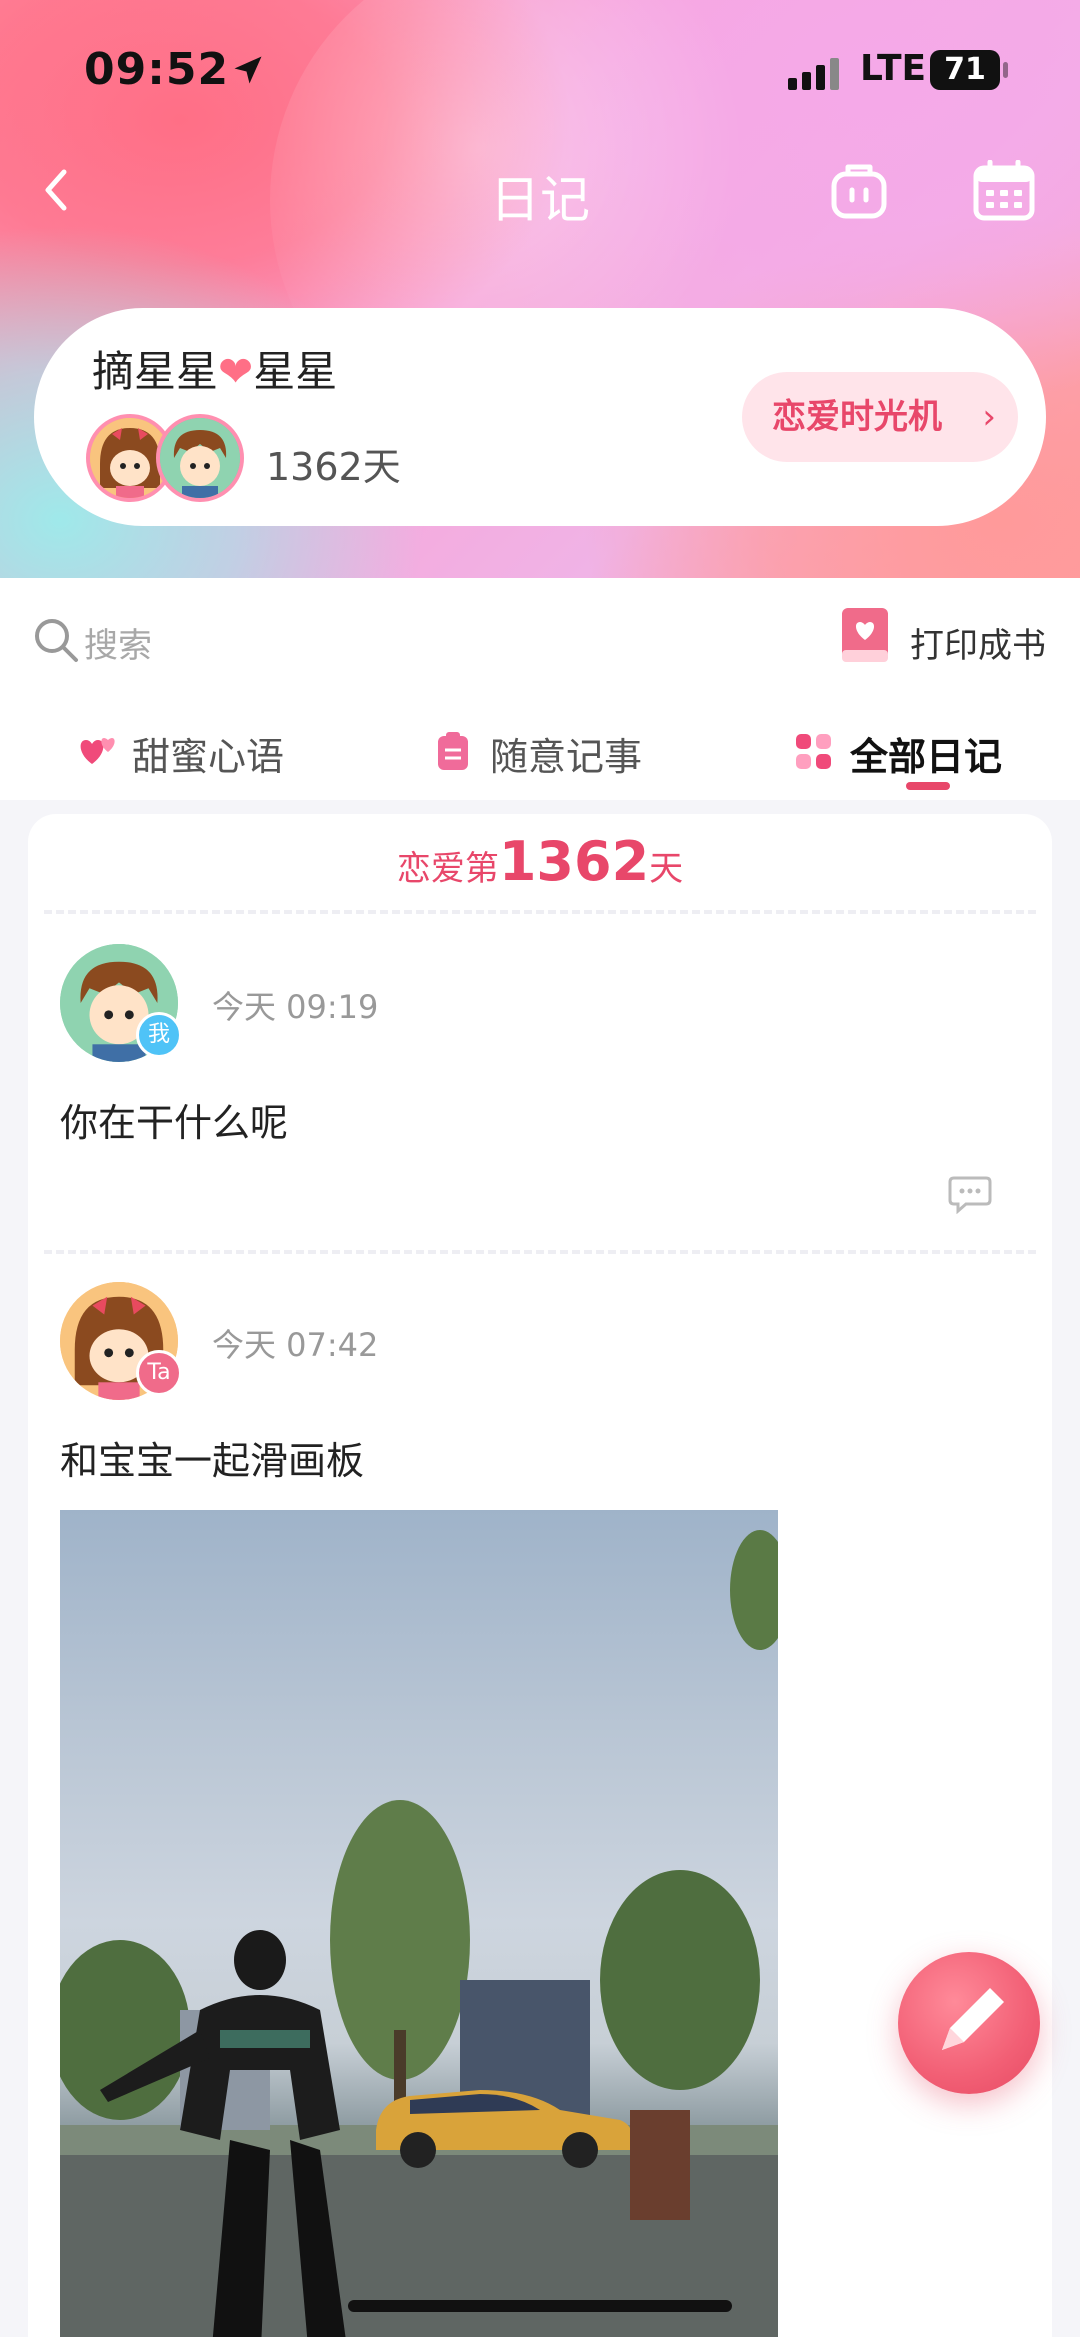 The height and width of the screenshot is (2337, 1080). What do you see at coordinates (453, 751) in the screenshot?
I see `clipboard-icon` at bounding box center [453, 751].